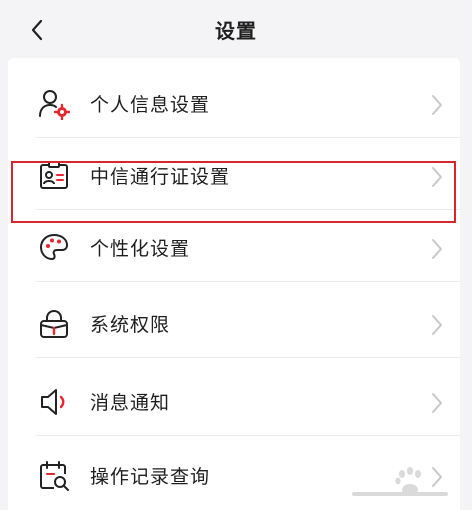 The width and height of the screenshot is (472, 510). What do you see at coordinates (54, 476) in the screenshot?
I see `calendar-search-icon` at bounding box center [54, 476].